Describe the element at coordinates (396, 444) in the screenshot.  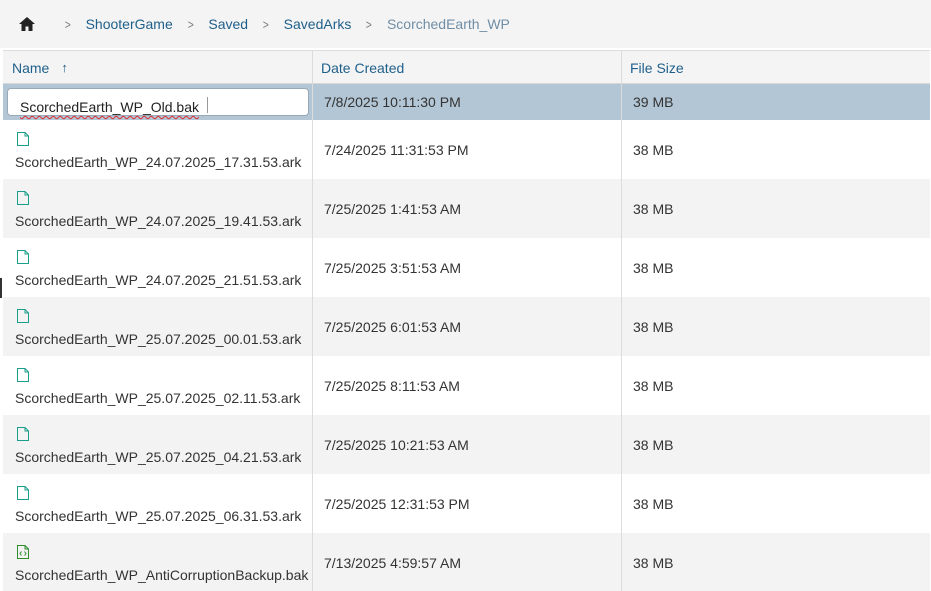
I see `date-cell: 7/25/2025 10:21:53 AM` at that location.